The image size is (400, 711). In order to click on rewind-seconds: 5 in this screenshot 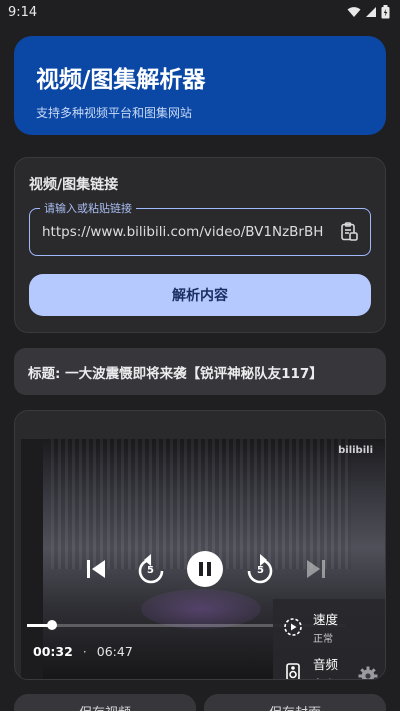, I will do `click(150, 570)`.